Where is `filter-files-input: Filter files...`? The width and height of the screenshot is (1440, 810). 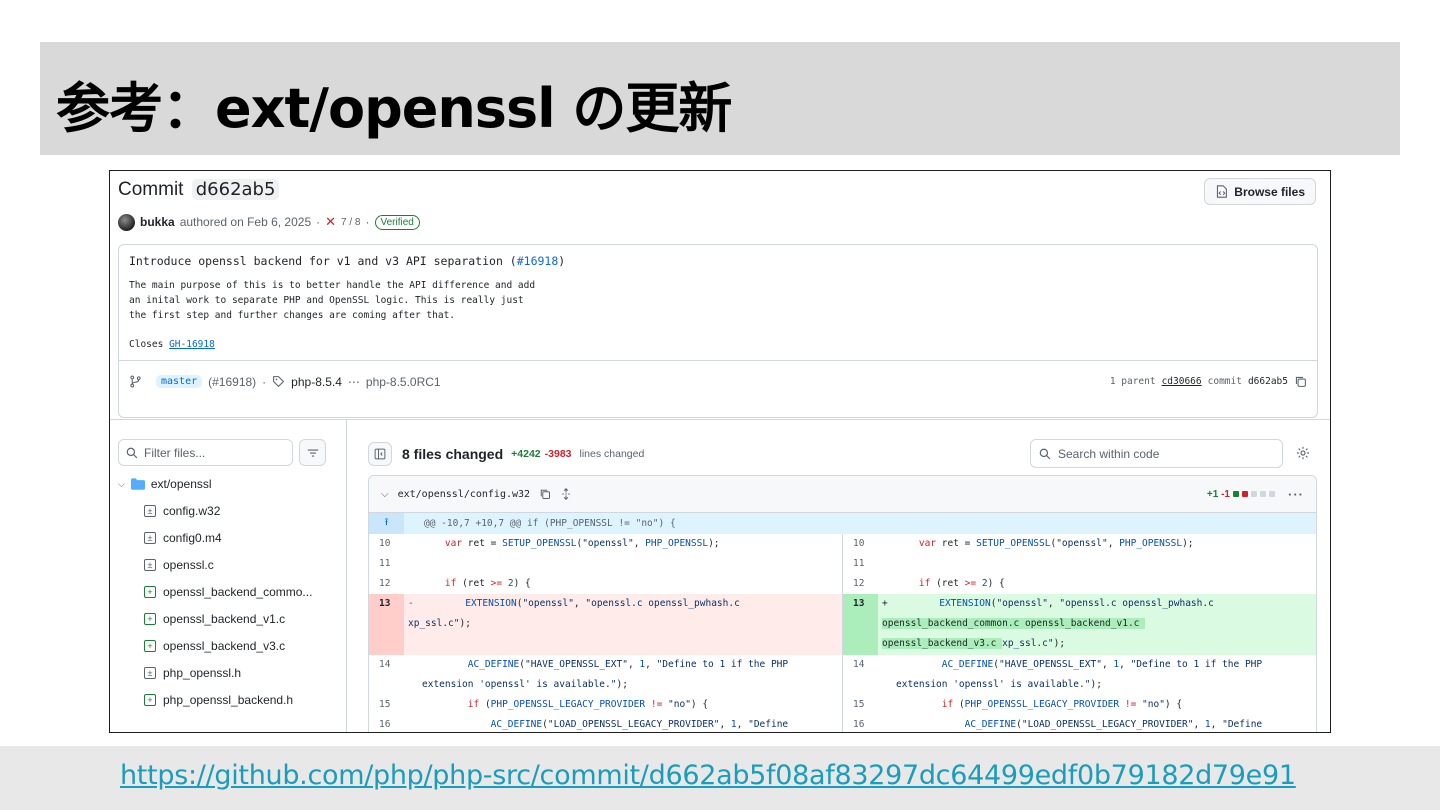 filter-files-input: Filter files... is located at coordinates (205, 452).